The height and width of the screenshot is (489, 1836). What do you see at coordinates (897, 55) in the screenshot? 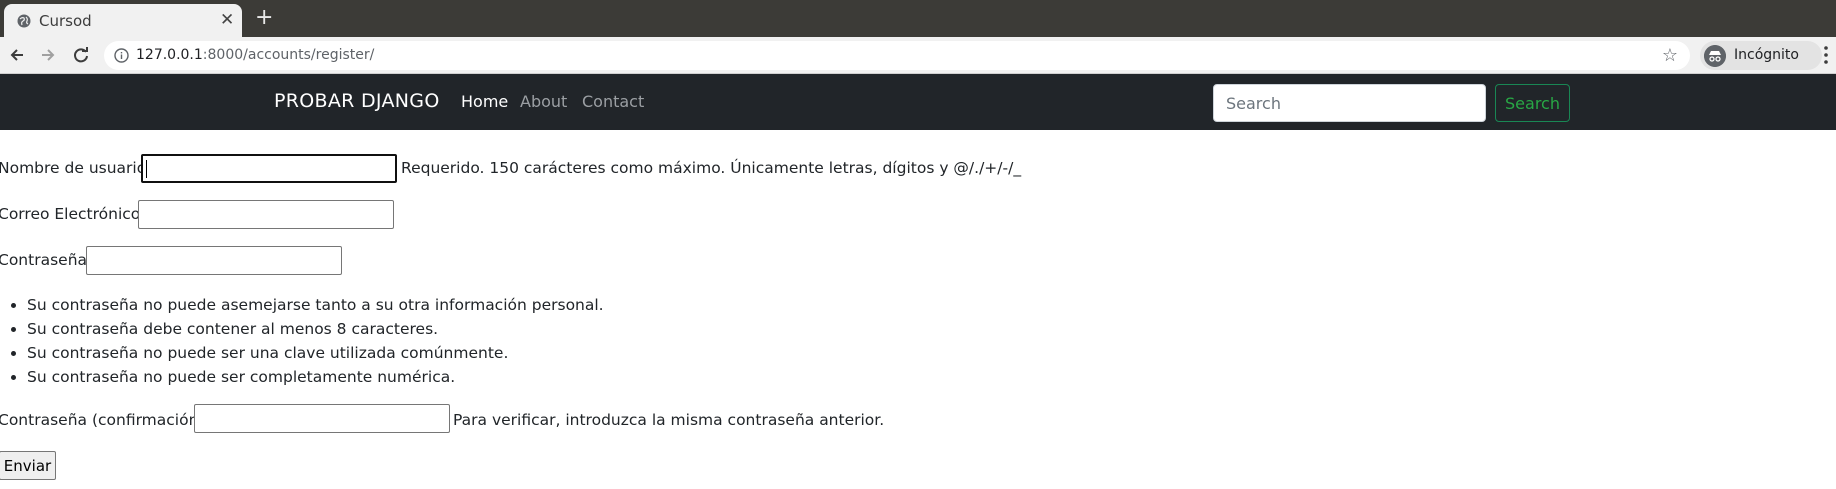
I see `address-bar: 127.0.0.1:8000/accounts/register/ ☆` at bounding box center [897, 55].